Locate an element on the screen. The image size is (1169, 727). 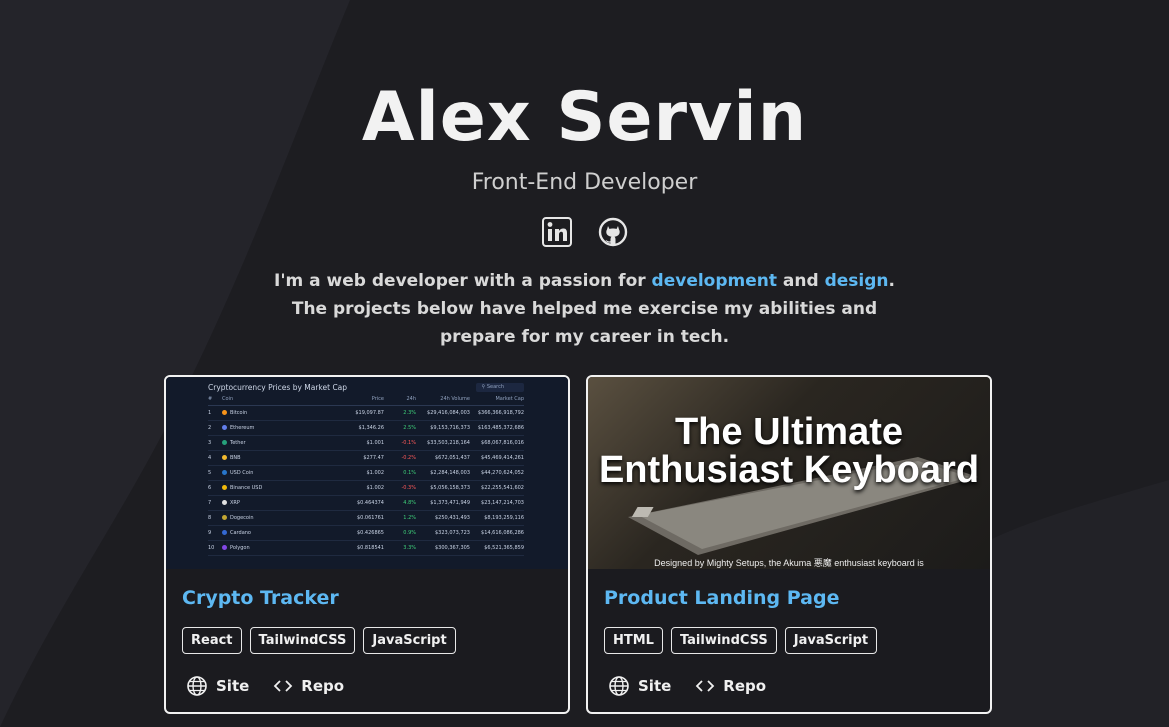
crypto-cell: 5 is located at coordinates (210, 473).